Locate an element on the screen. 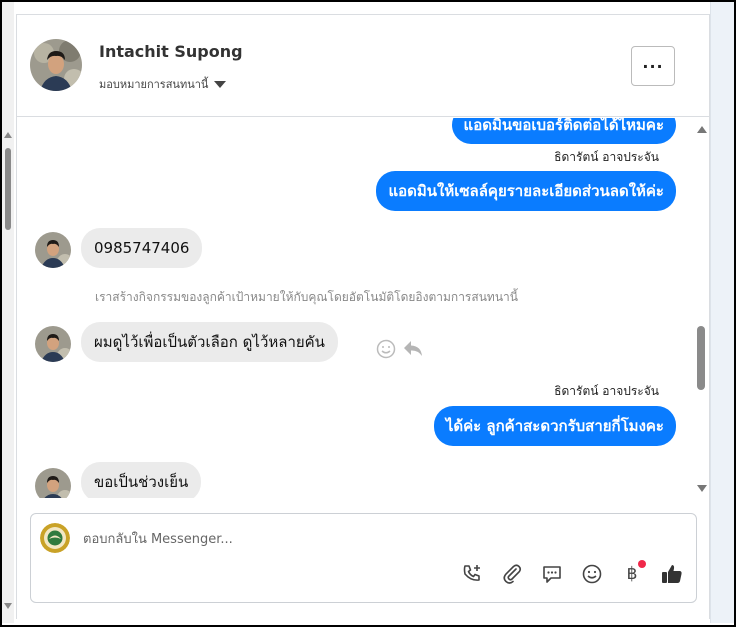 The height and width of the screenshot is (627, 736). baht-symbol: ฿ is located at coordinates (632, 574).